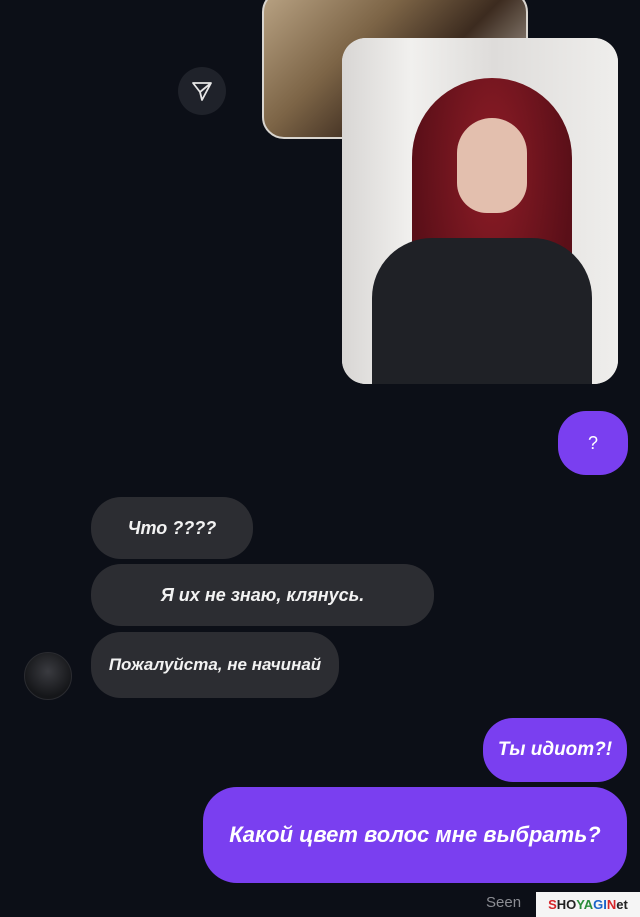 The image size is (640, 917). Describe the element at coordinates (504, 902) in the screenshot. I see `seen-status: Seen` at that location.